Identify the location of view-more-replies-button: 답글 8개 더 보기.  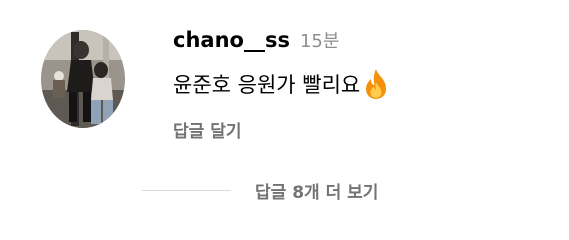
(260, 190).